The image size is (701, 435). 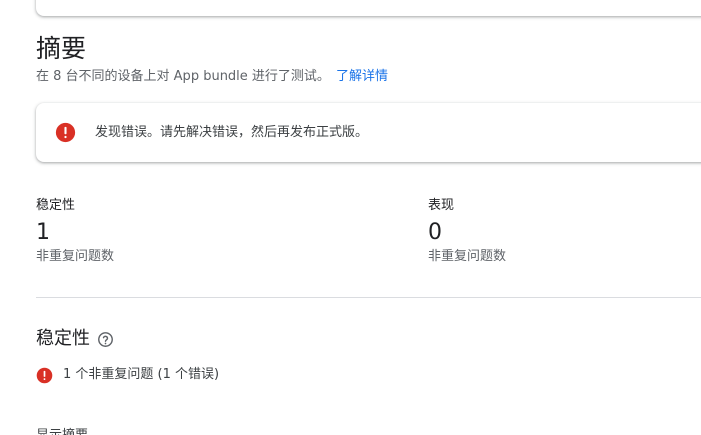 What do you see at coordinates (467, 256) in the screenshot?
I see `performance-metric-caption: 非重复问题数` at bounding box center [467, 256].